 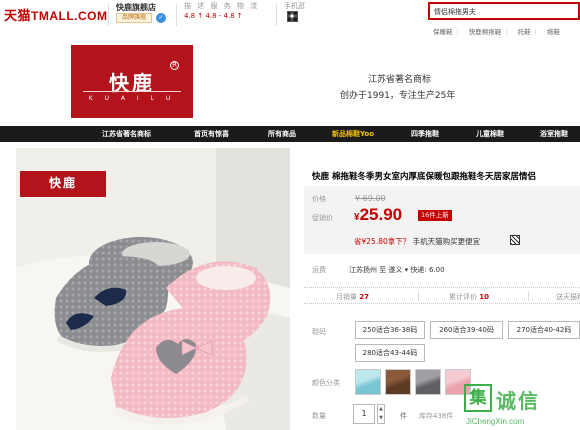 I want to click on size-option: 250适合36-38码, so click(x=390, y=330).